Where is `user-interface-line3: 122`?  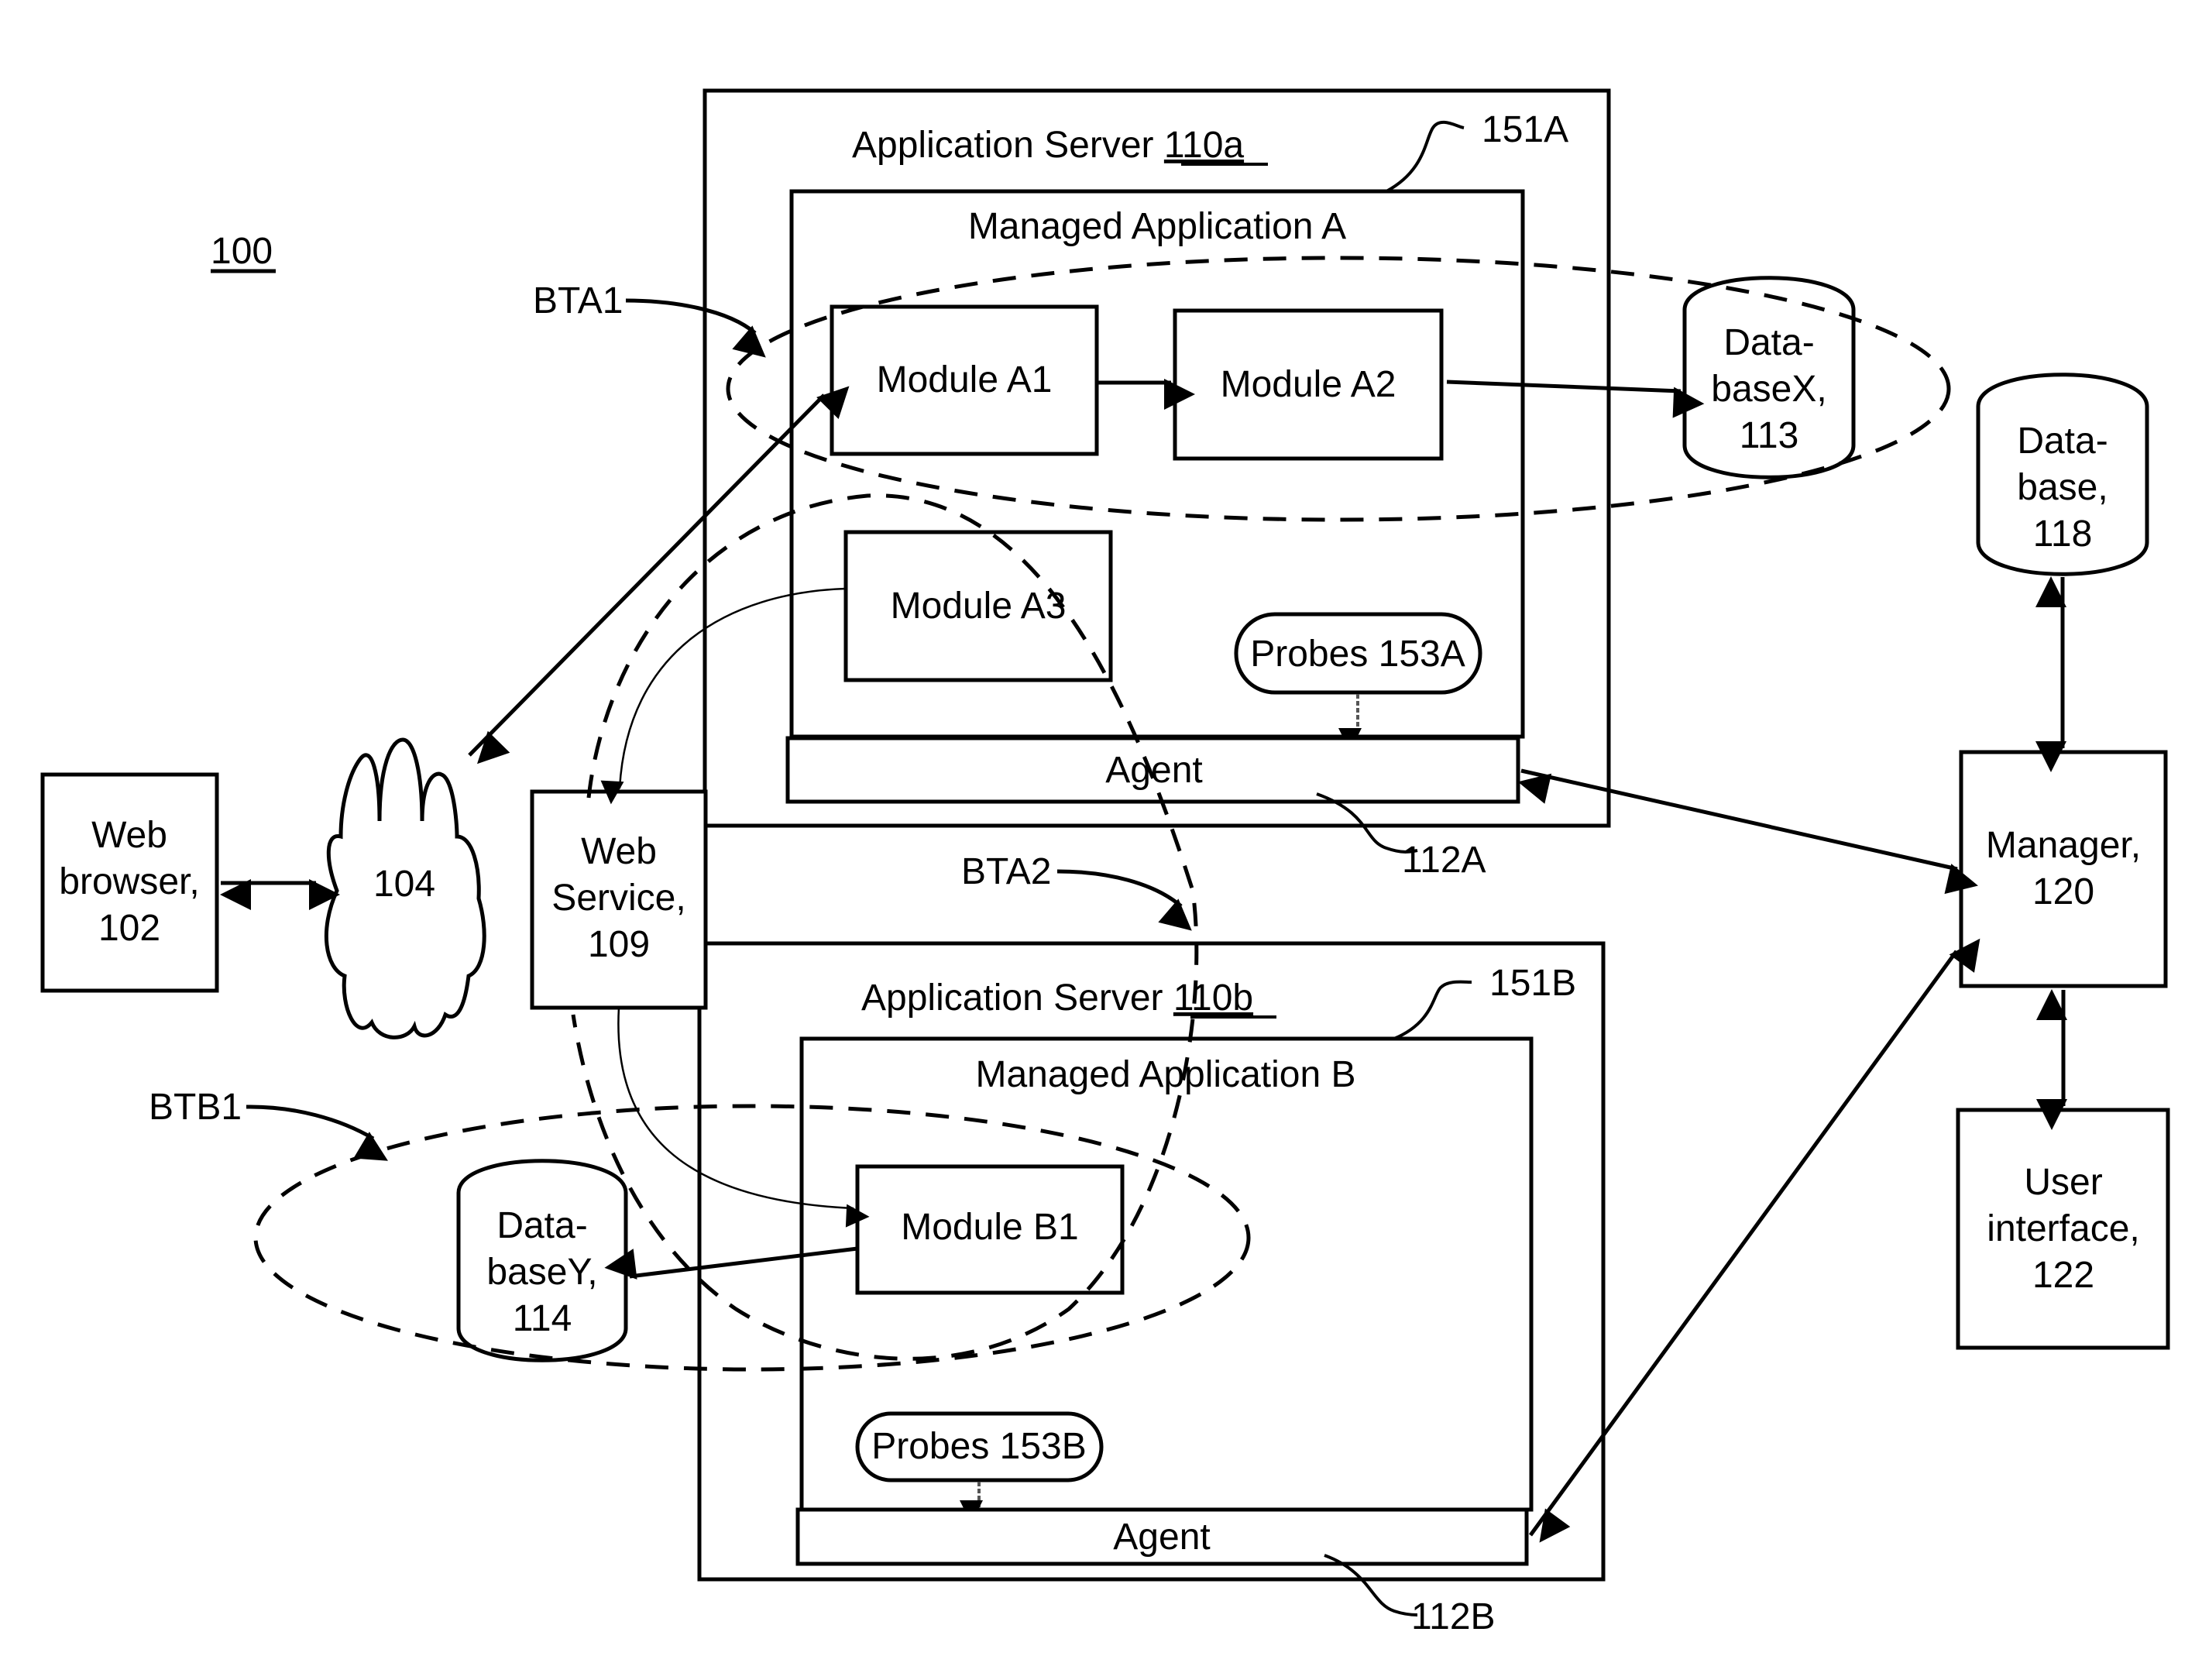
user-interface-line3: 122 is located at coordinates (2063, 1275).